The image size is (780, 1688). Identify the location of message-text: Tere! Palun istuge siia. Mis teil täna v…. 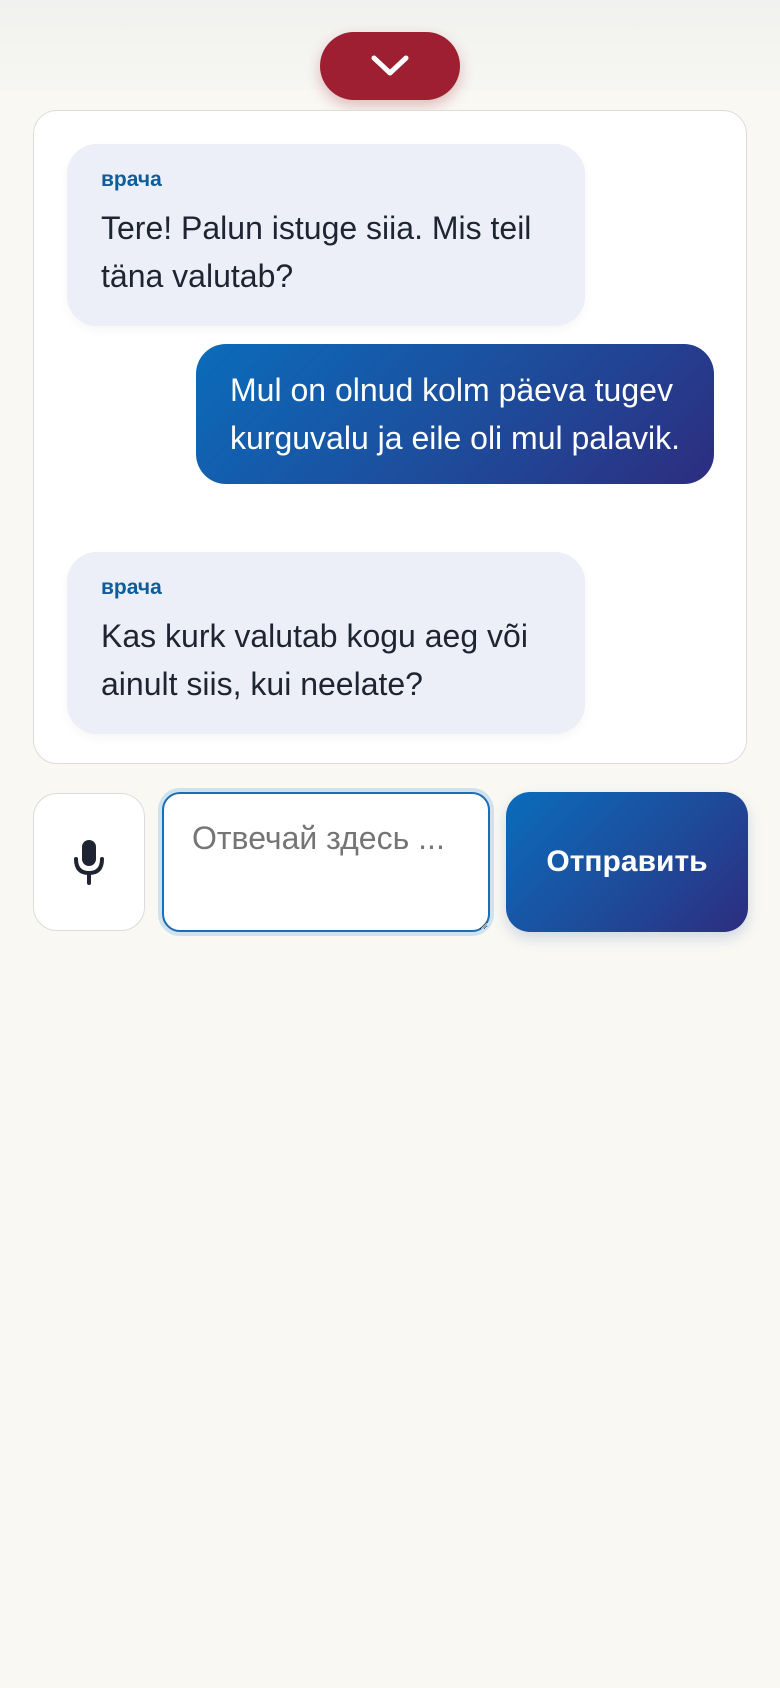
(316, 252).